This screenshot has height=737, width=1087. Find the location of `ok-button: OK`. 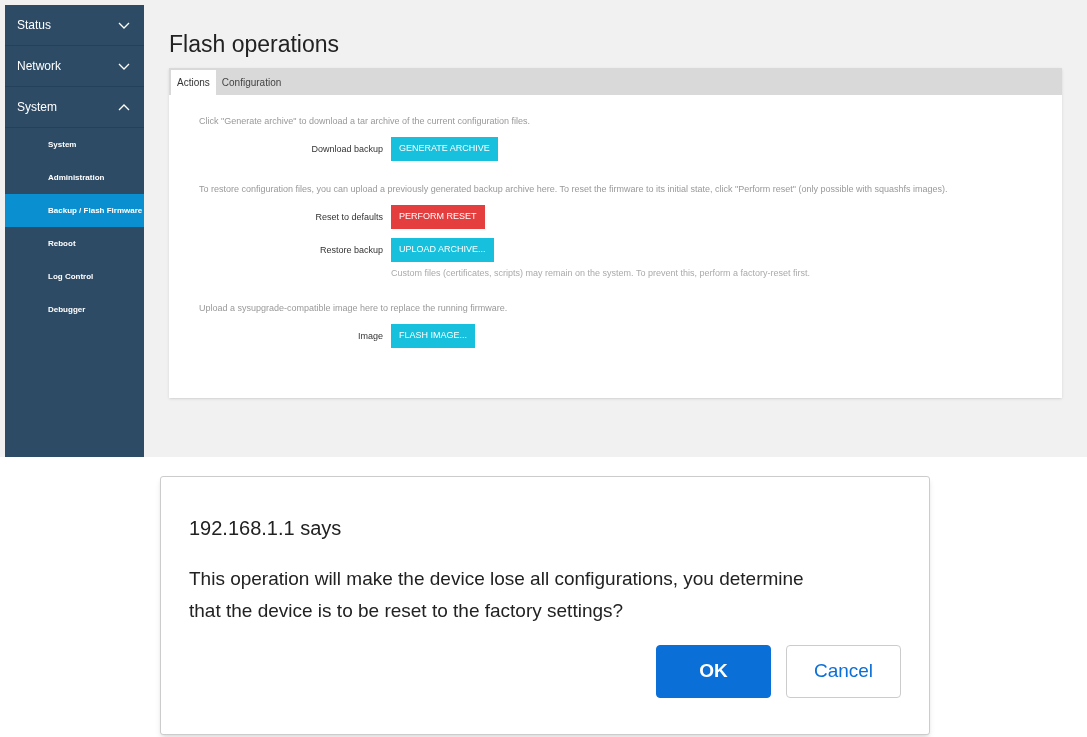

ok-button: OK is located at coordinates (713, 671).